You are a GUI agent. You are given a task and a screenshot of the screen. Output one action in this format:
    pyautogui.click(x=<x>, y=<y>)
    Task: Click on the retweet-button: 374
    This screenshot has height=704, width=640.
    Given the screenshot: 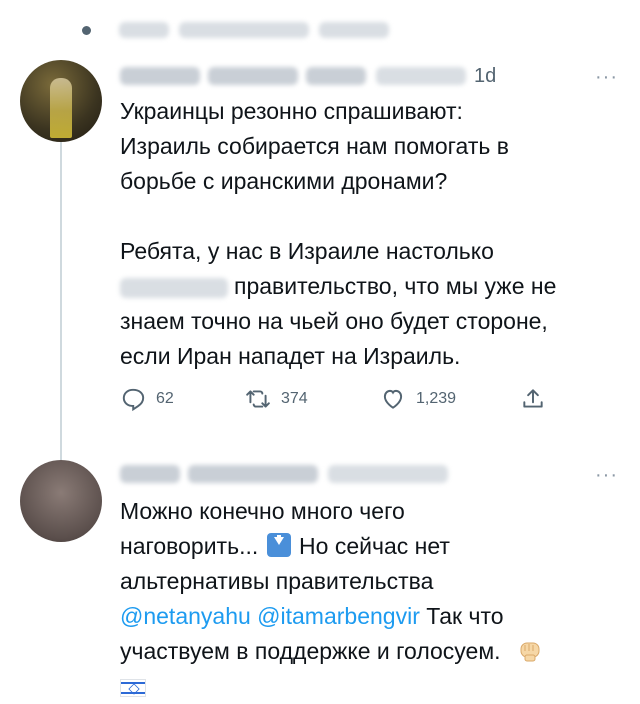 What is the action you would take?
    pyautogui.click(x=312, y=399)
    